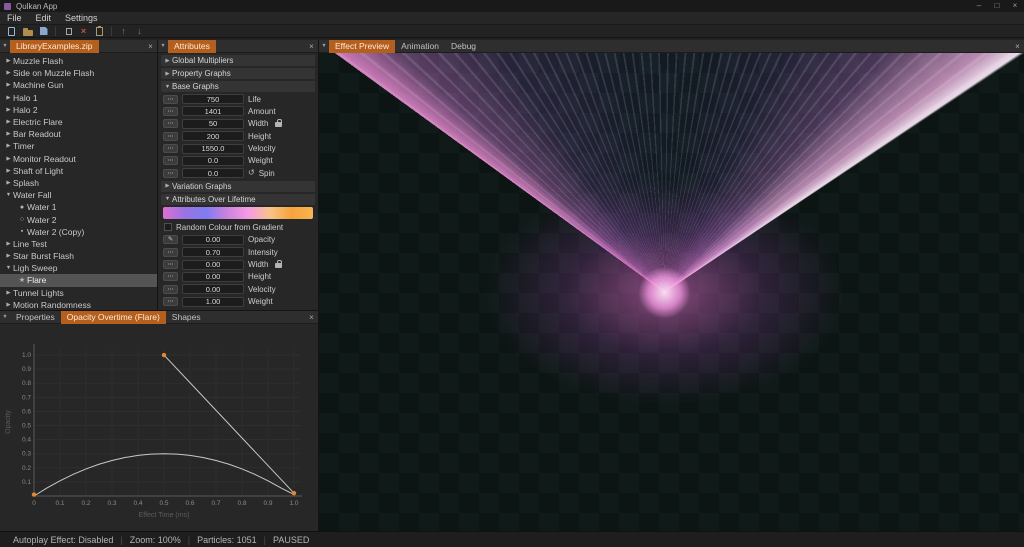 The height and width of the screenshot is (547, 1024). I want to click on library-item-side-on-muzzle-flash: ▶ Side on Muzzle Flash, so click(78, 73).